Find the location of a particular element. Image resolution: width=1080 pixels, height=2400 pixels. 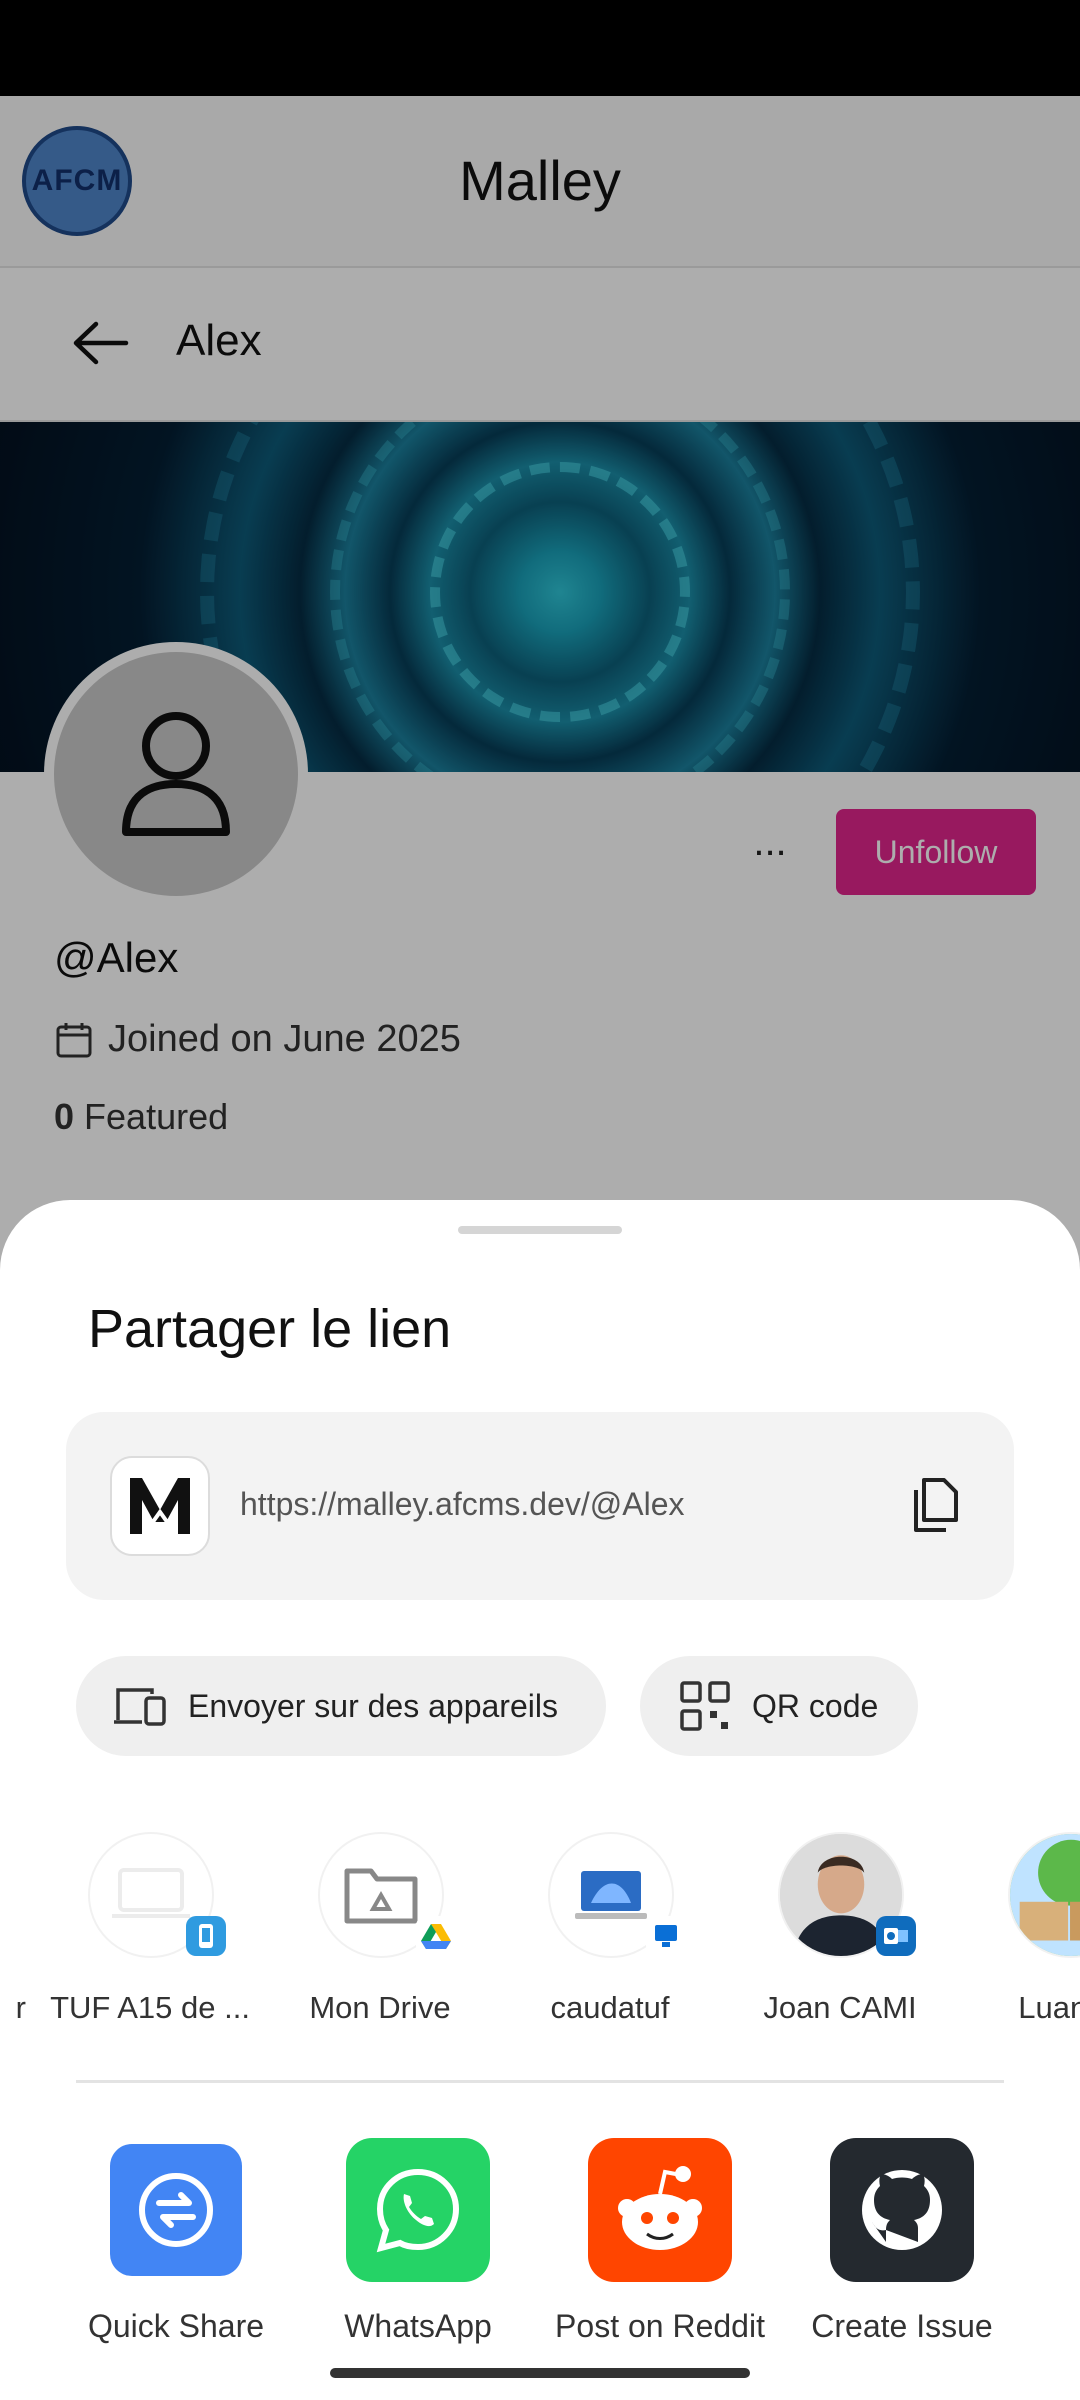

github-icon is located at coordinates (902, 2210).